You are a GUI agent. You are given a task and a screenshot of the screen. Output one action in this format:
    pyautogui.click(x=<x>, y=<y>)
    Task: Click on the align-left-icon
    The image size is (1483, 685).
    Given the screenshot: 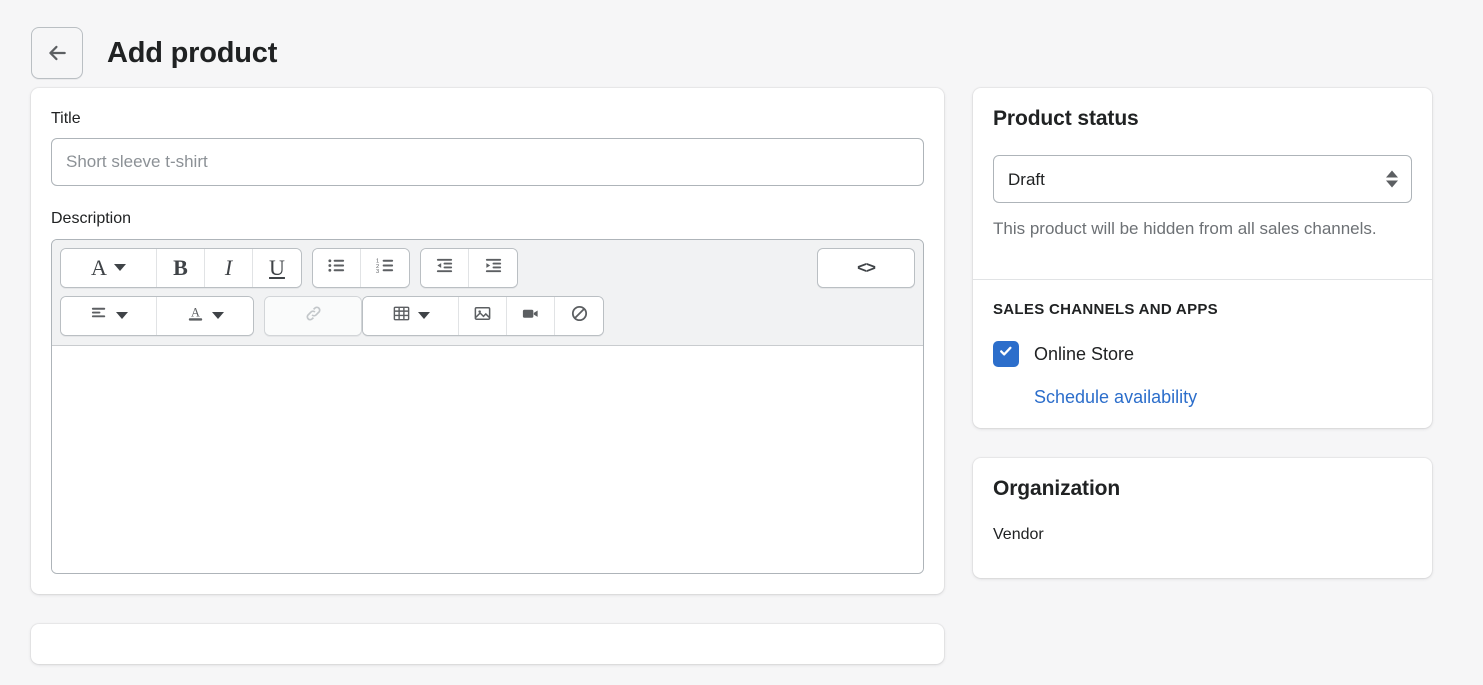 What is the action you would take?
    pyautogui.click(x=99, y=316)
    